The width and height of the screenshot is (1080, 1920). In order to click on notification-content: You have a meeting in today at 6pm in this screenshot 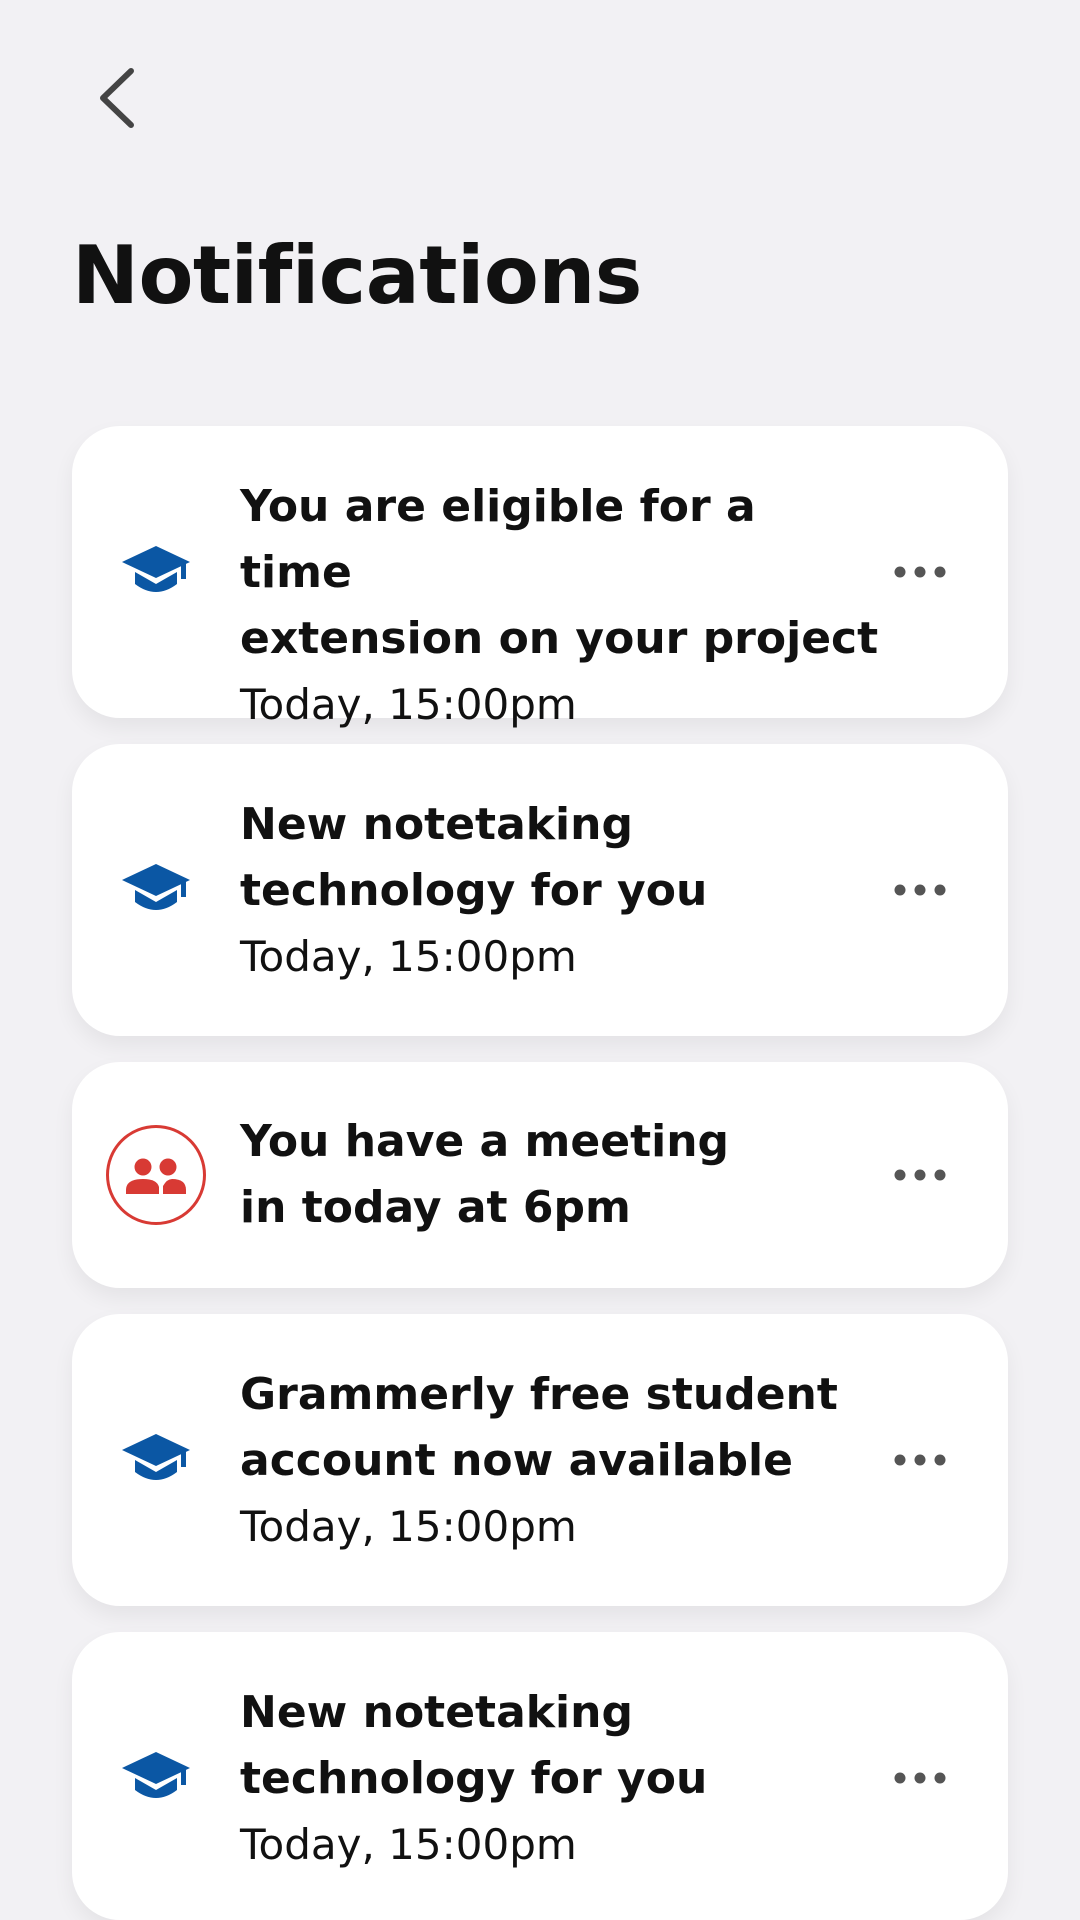, I will do `click(560, 1175)`.